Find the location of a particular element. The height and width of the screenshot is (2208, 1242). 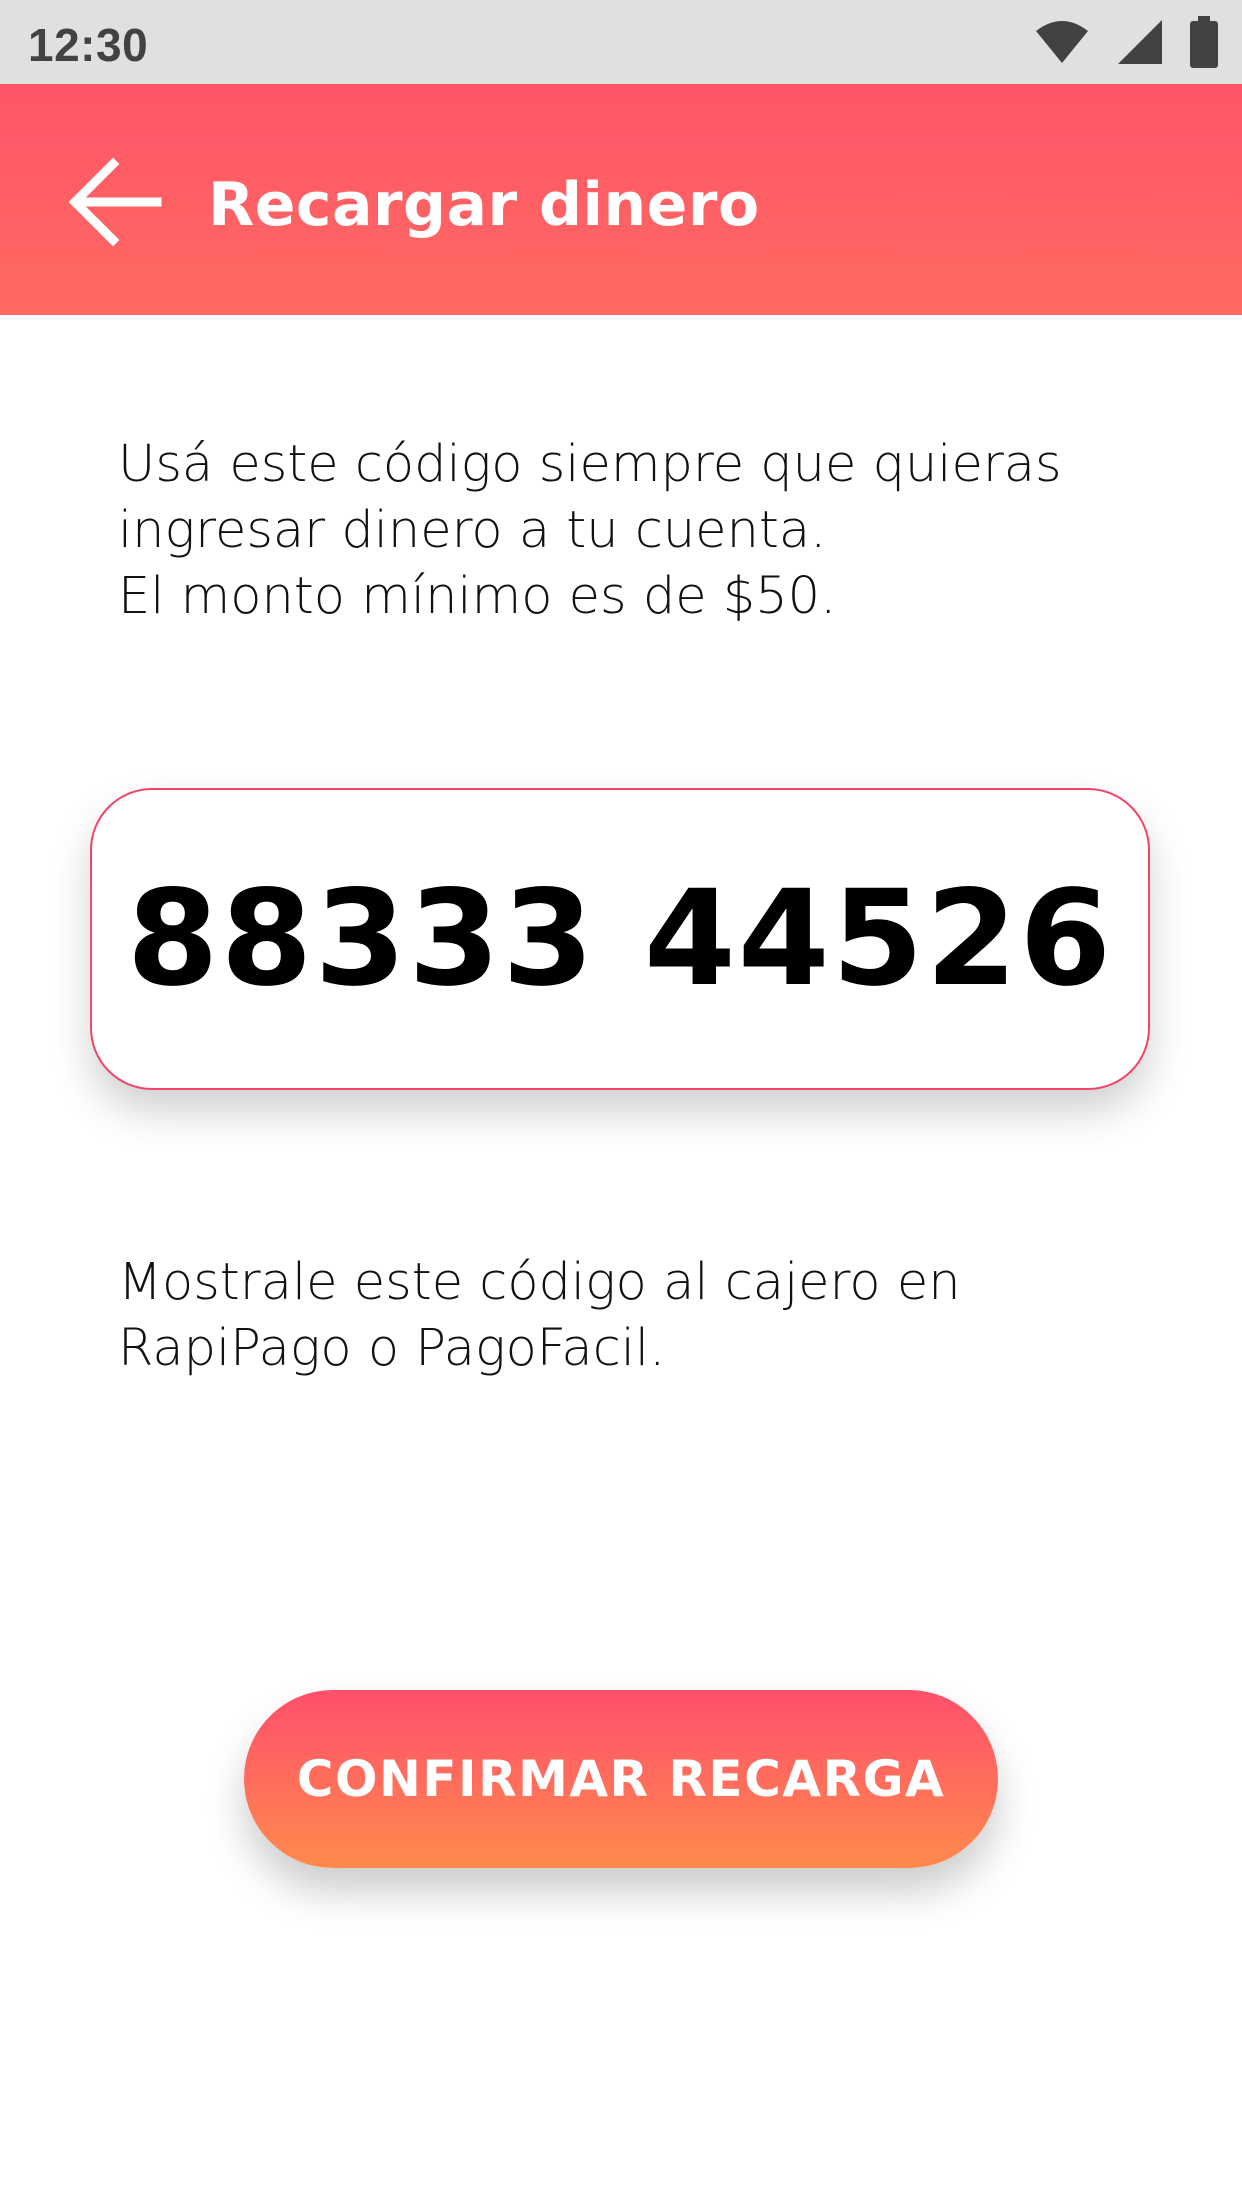

intro-line: Usá este código siempre que quieras is located at coordinates (590, 464).